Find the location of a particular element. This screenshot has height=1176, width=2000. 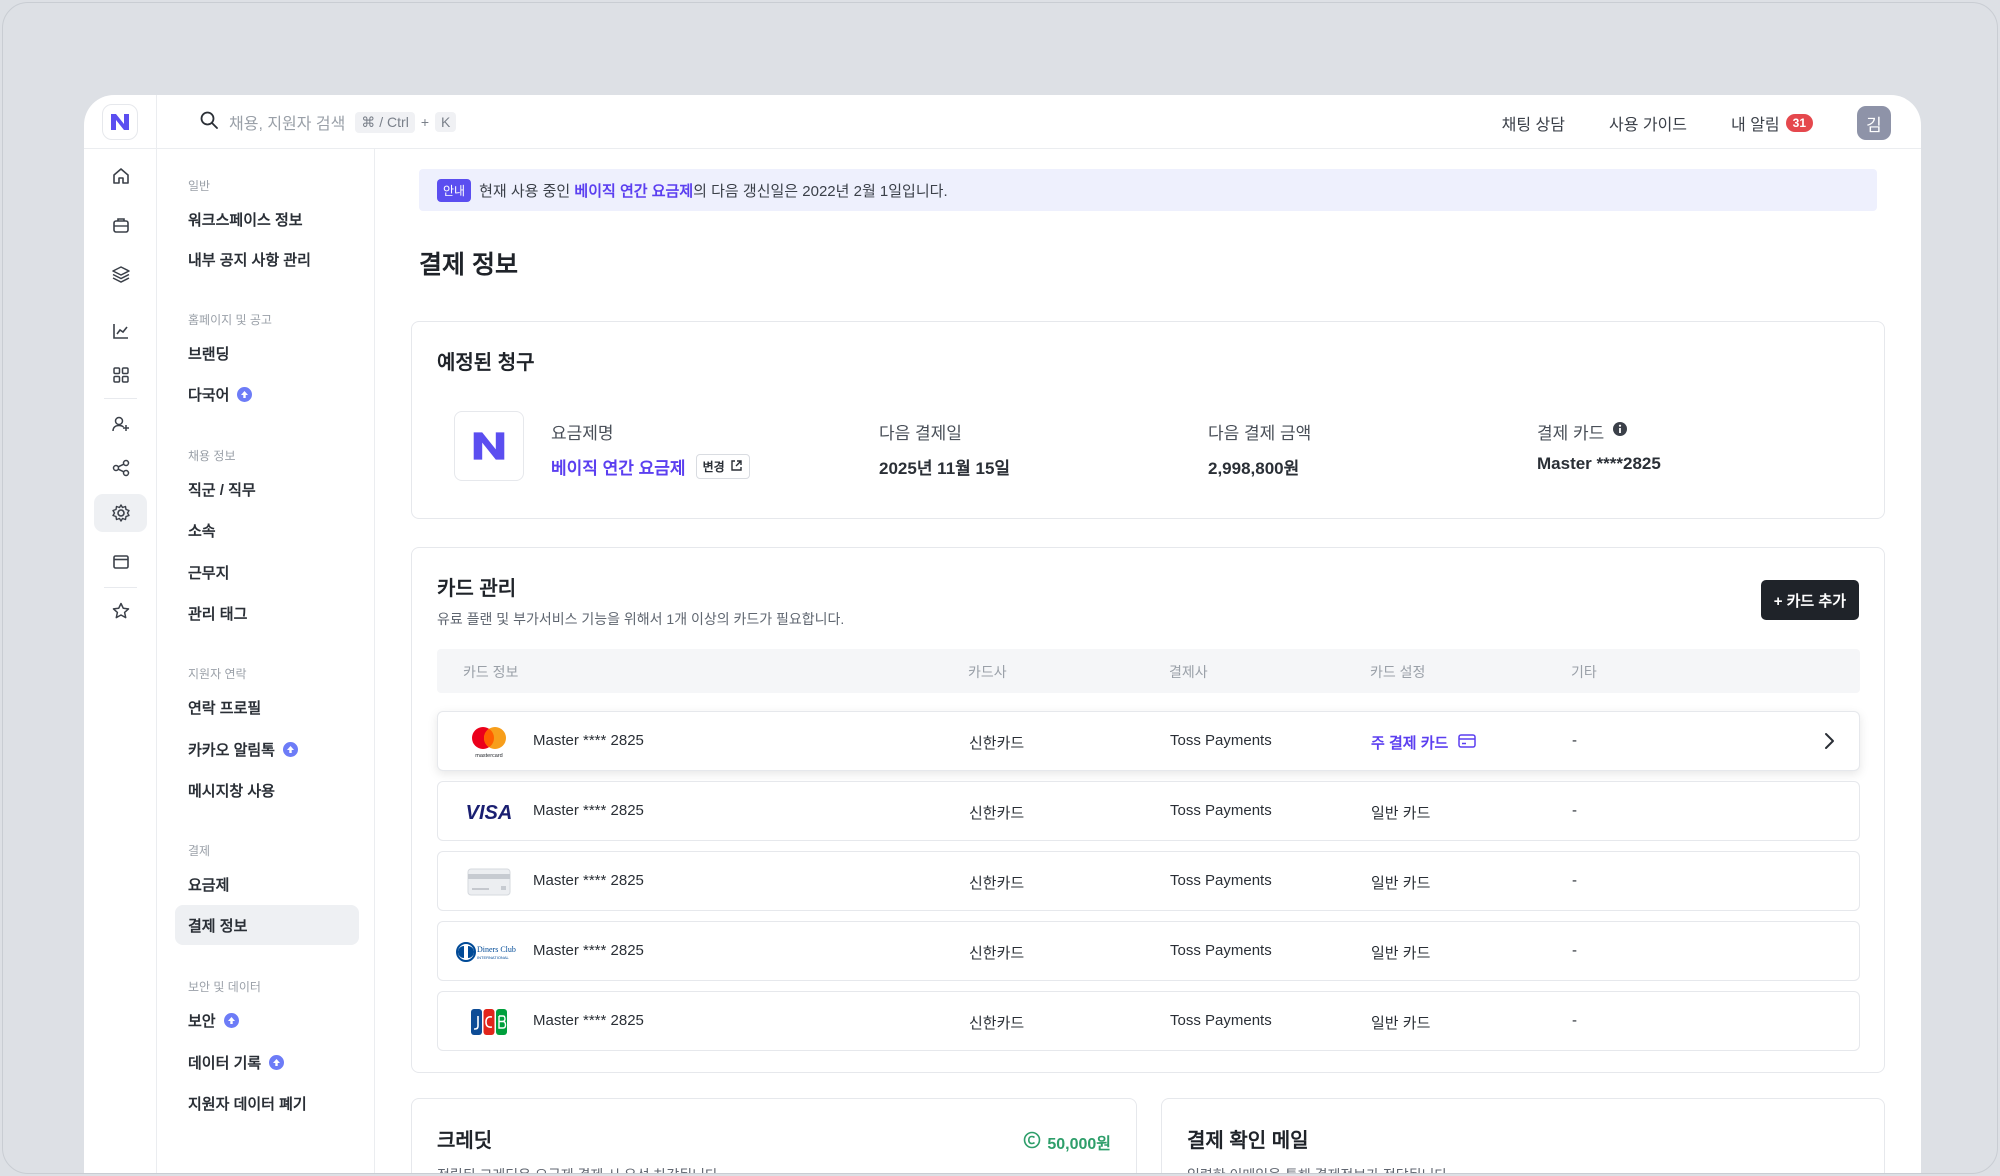

card-management-title: 카드 관리 is located at coordinates (477, 589).